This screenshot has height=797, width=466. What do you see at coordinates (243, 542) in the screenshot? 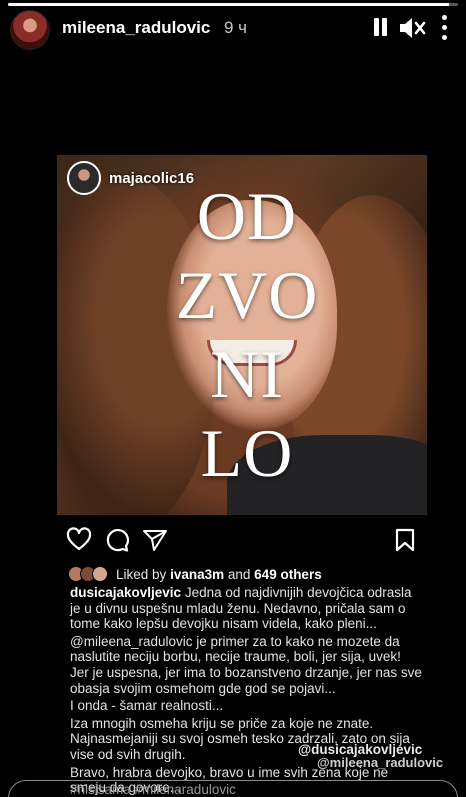
I see `post-action-row` at bounding box center [243, 542].